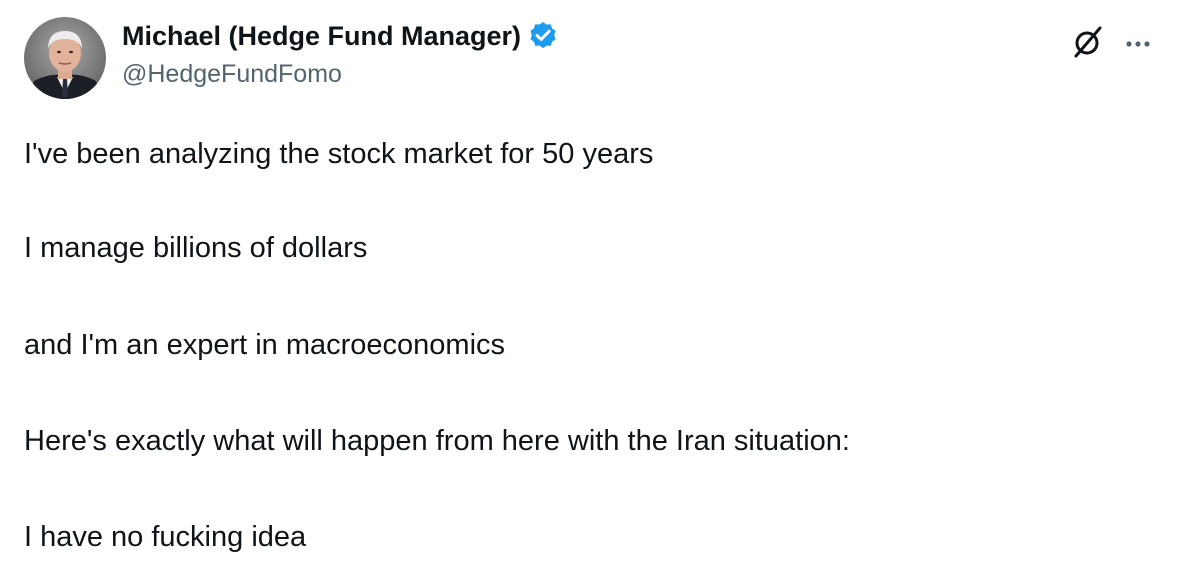  What do you see at coordinates (1138, 42) in the screenshot?
I see `more-options-icon` at bounding box center [1138, 42].